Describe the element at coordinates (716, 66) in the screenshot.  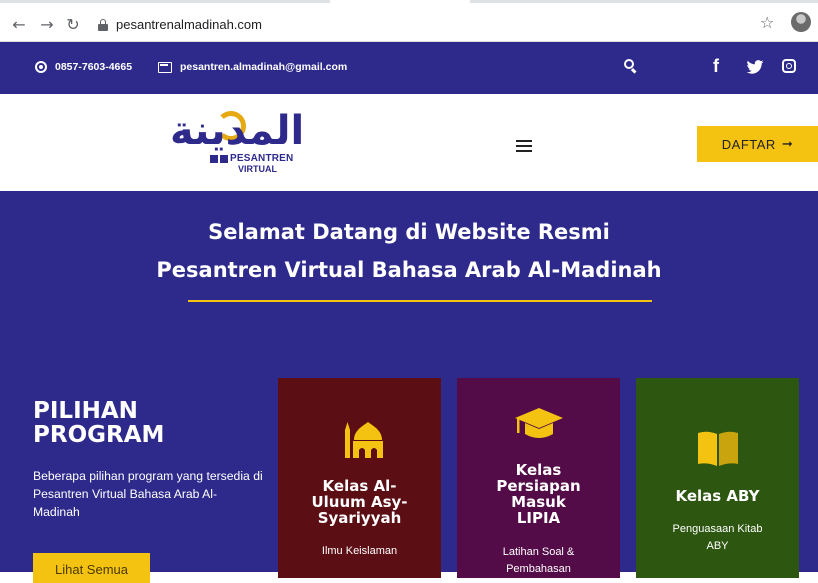
I see `facebook-icon: f` at that location.